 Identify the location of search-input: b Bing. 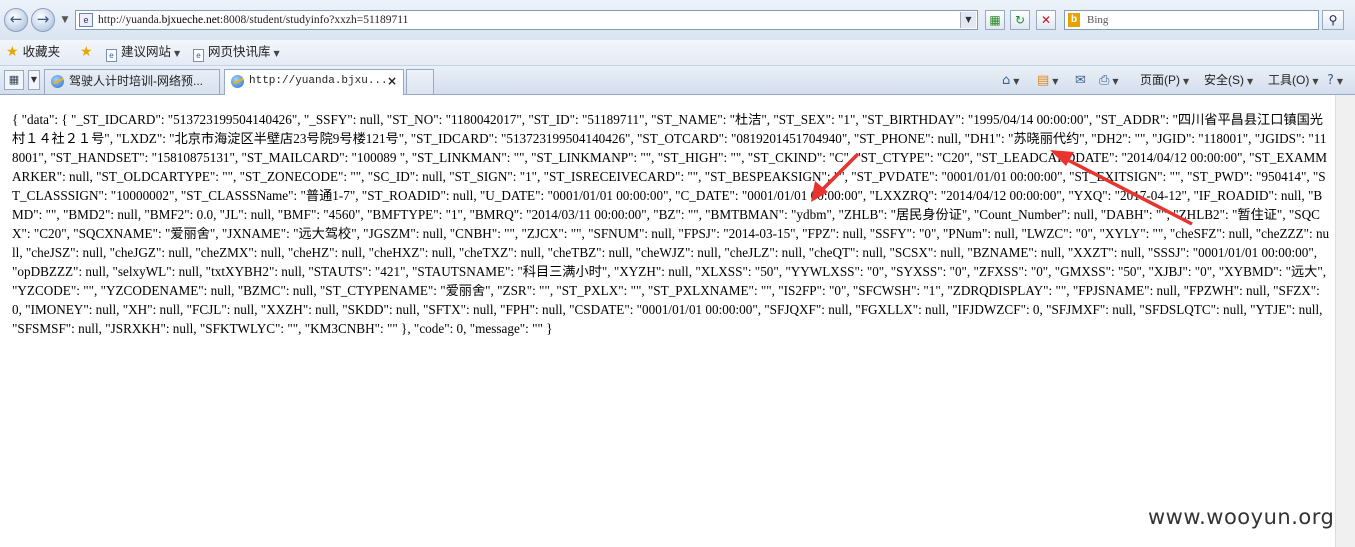
(1191, 20).